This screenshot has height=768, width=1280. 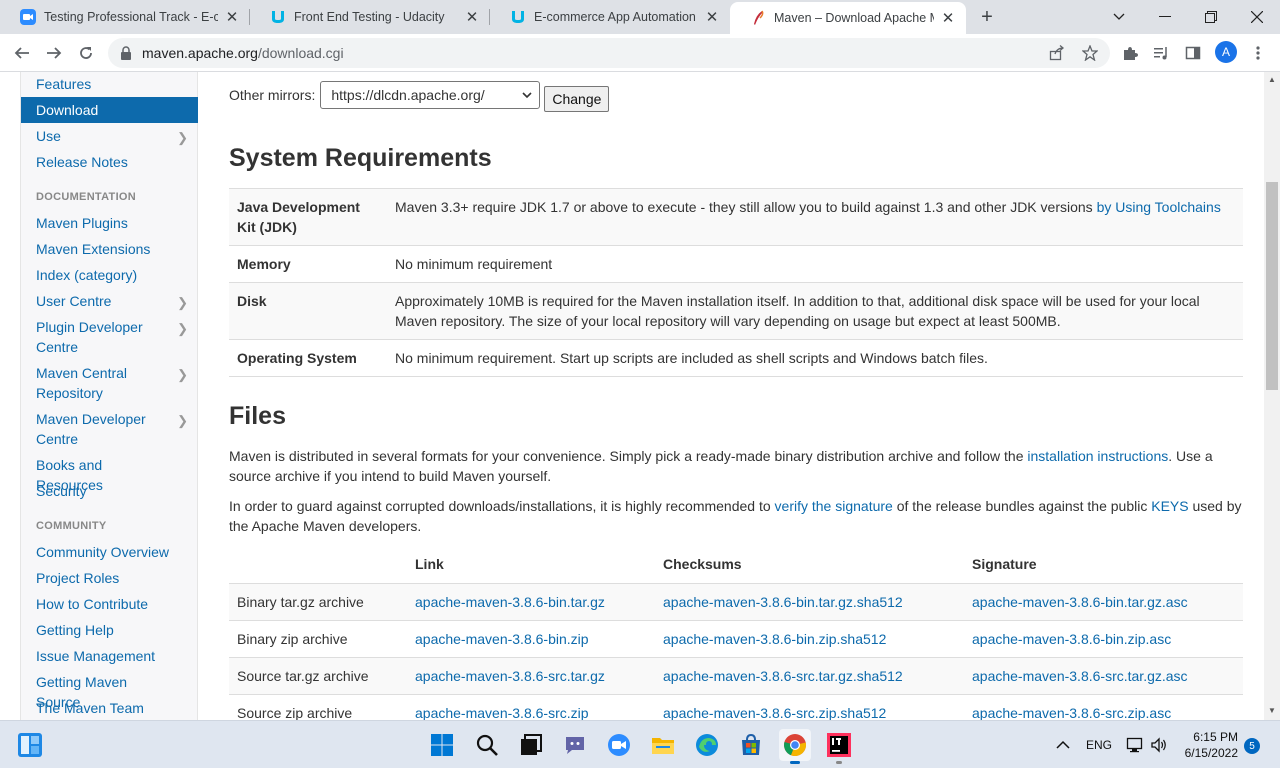 I want to click on vertical-scrollbar: ▲ ▼, so click(x=1272, y=396).